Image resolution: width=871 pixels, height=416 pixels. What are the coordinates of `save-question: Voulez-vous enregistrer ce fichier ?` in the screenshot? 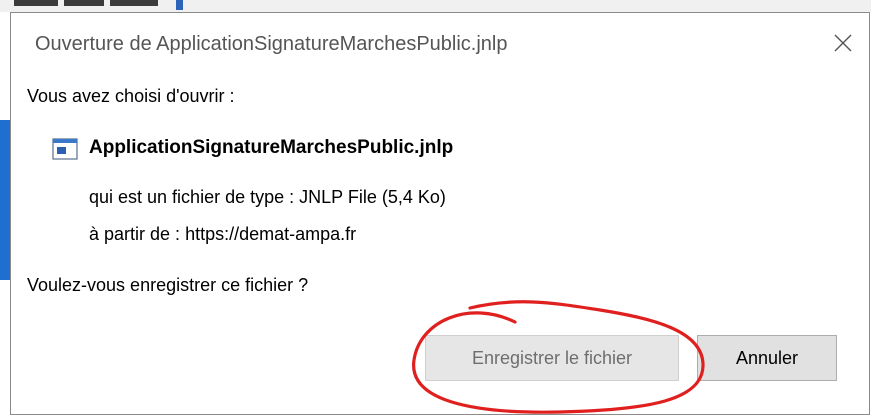 It's located at (168, 285).